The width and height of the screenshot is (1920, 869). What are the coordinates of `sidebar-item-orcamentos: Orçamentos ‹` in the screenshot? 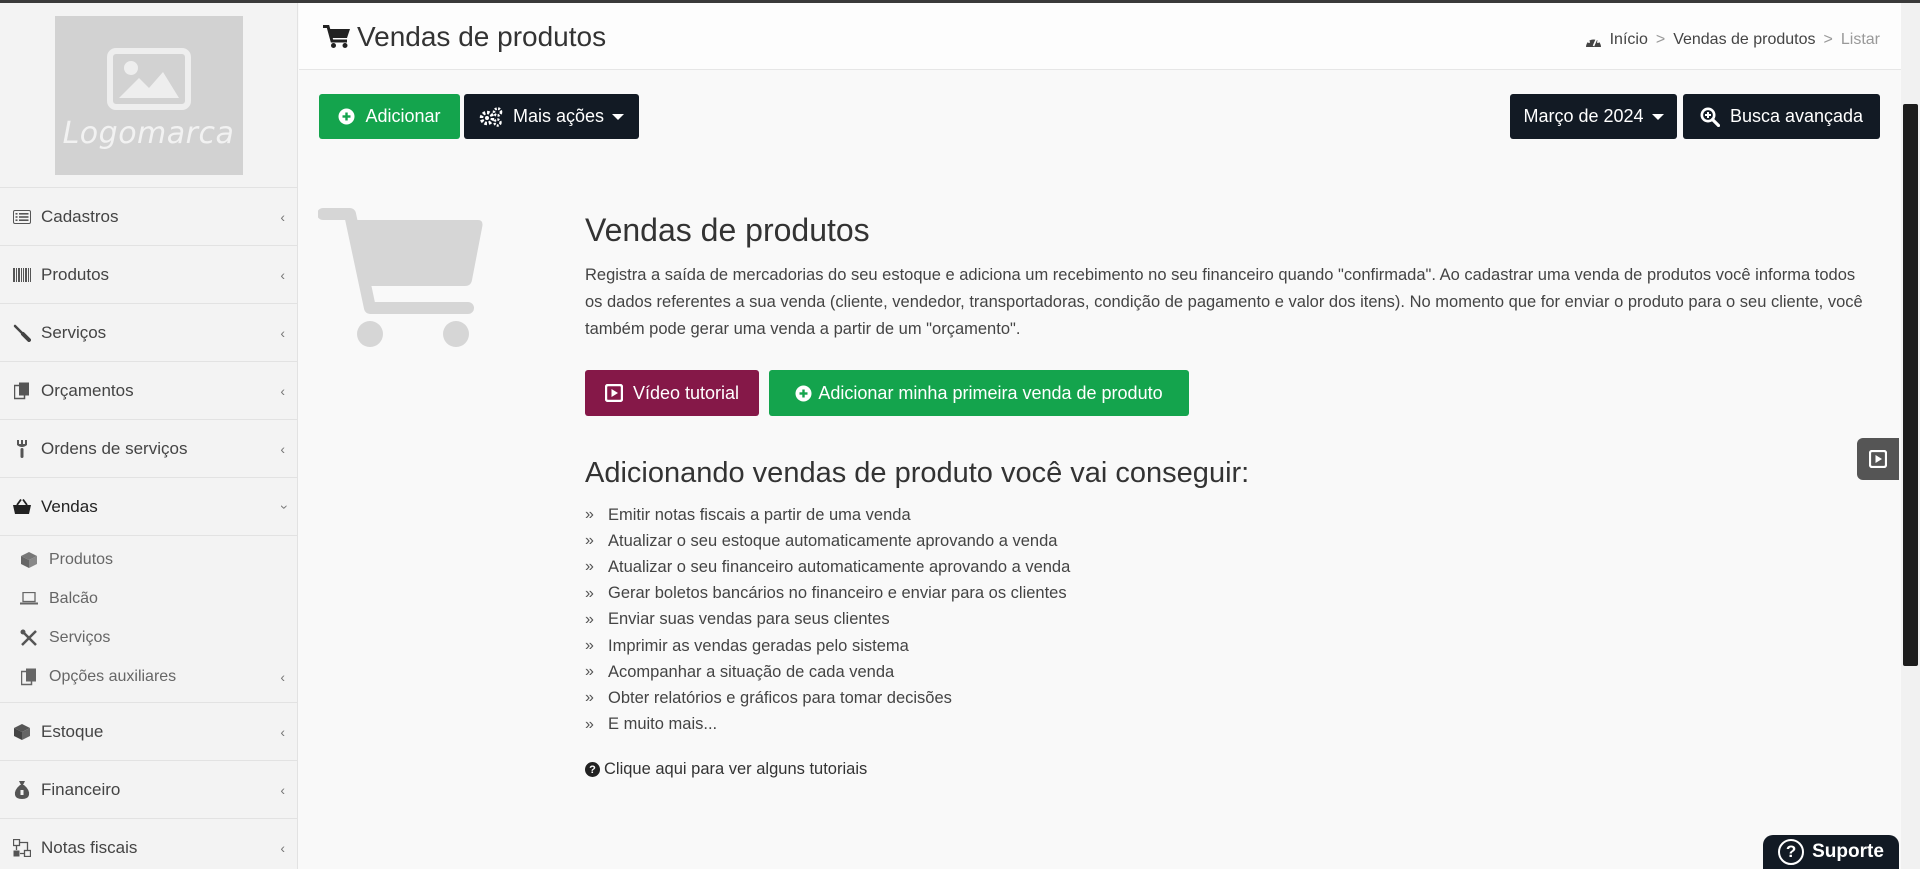 It's located at (148, 391).